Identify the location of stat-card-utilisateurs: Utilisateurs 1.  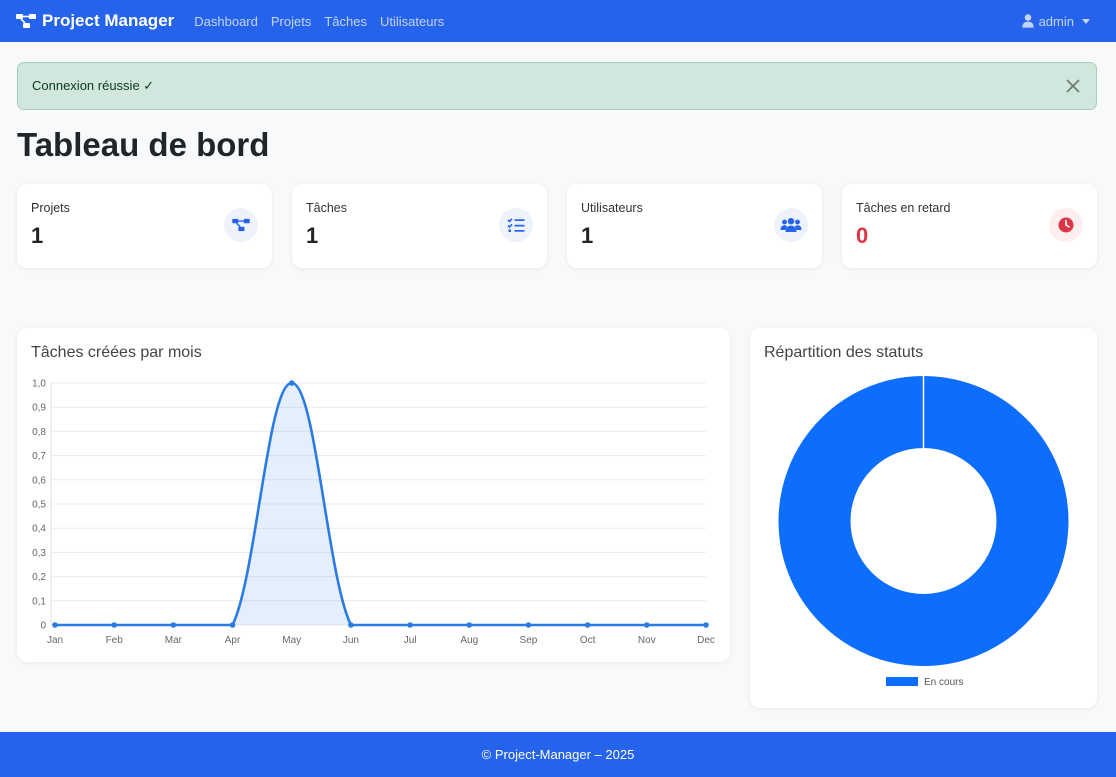
(694, 226).